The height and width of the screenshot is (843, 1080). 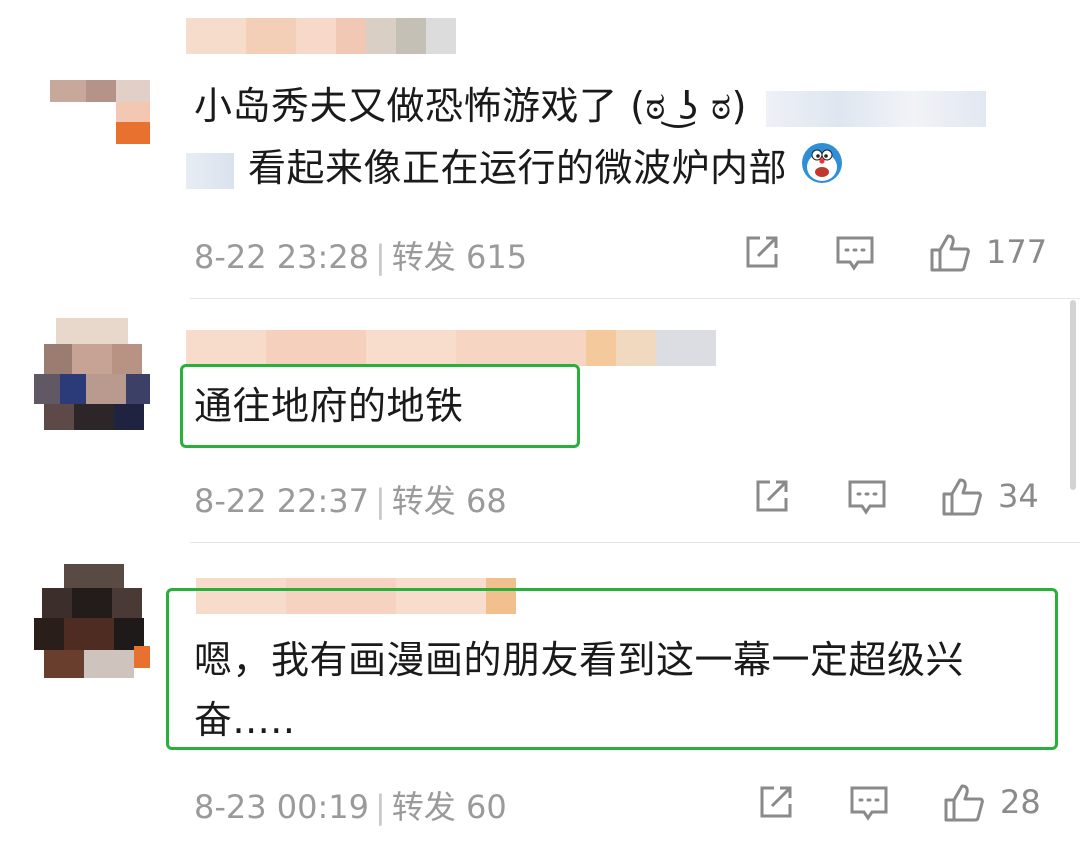 I want to click on comment-text: 通往地府的地铁, so click(x=329, y=406).